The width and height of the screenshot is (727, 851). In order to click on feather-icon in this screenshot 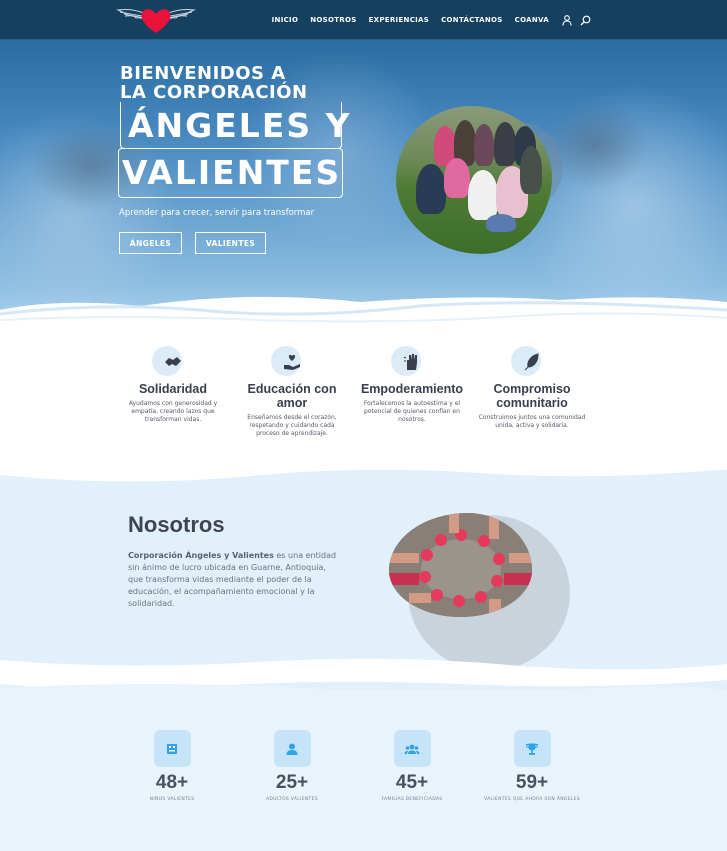, I will do `click(531, 362)`.